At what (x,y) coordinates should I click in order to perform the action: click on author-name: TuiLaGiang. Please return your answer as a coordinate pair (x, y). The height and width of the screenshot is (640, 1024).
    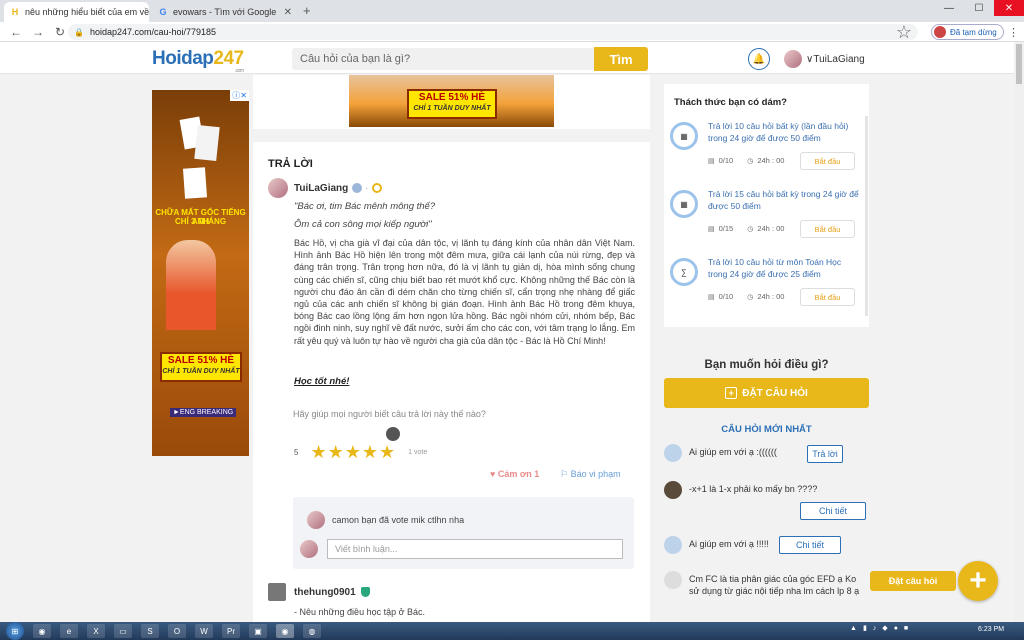
    Looking at the image, I should click on (321, 188).